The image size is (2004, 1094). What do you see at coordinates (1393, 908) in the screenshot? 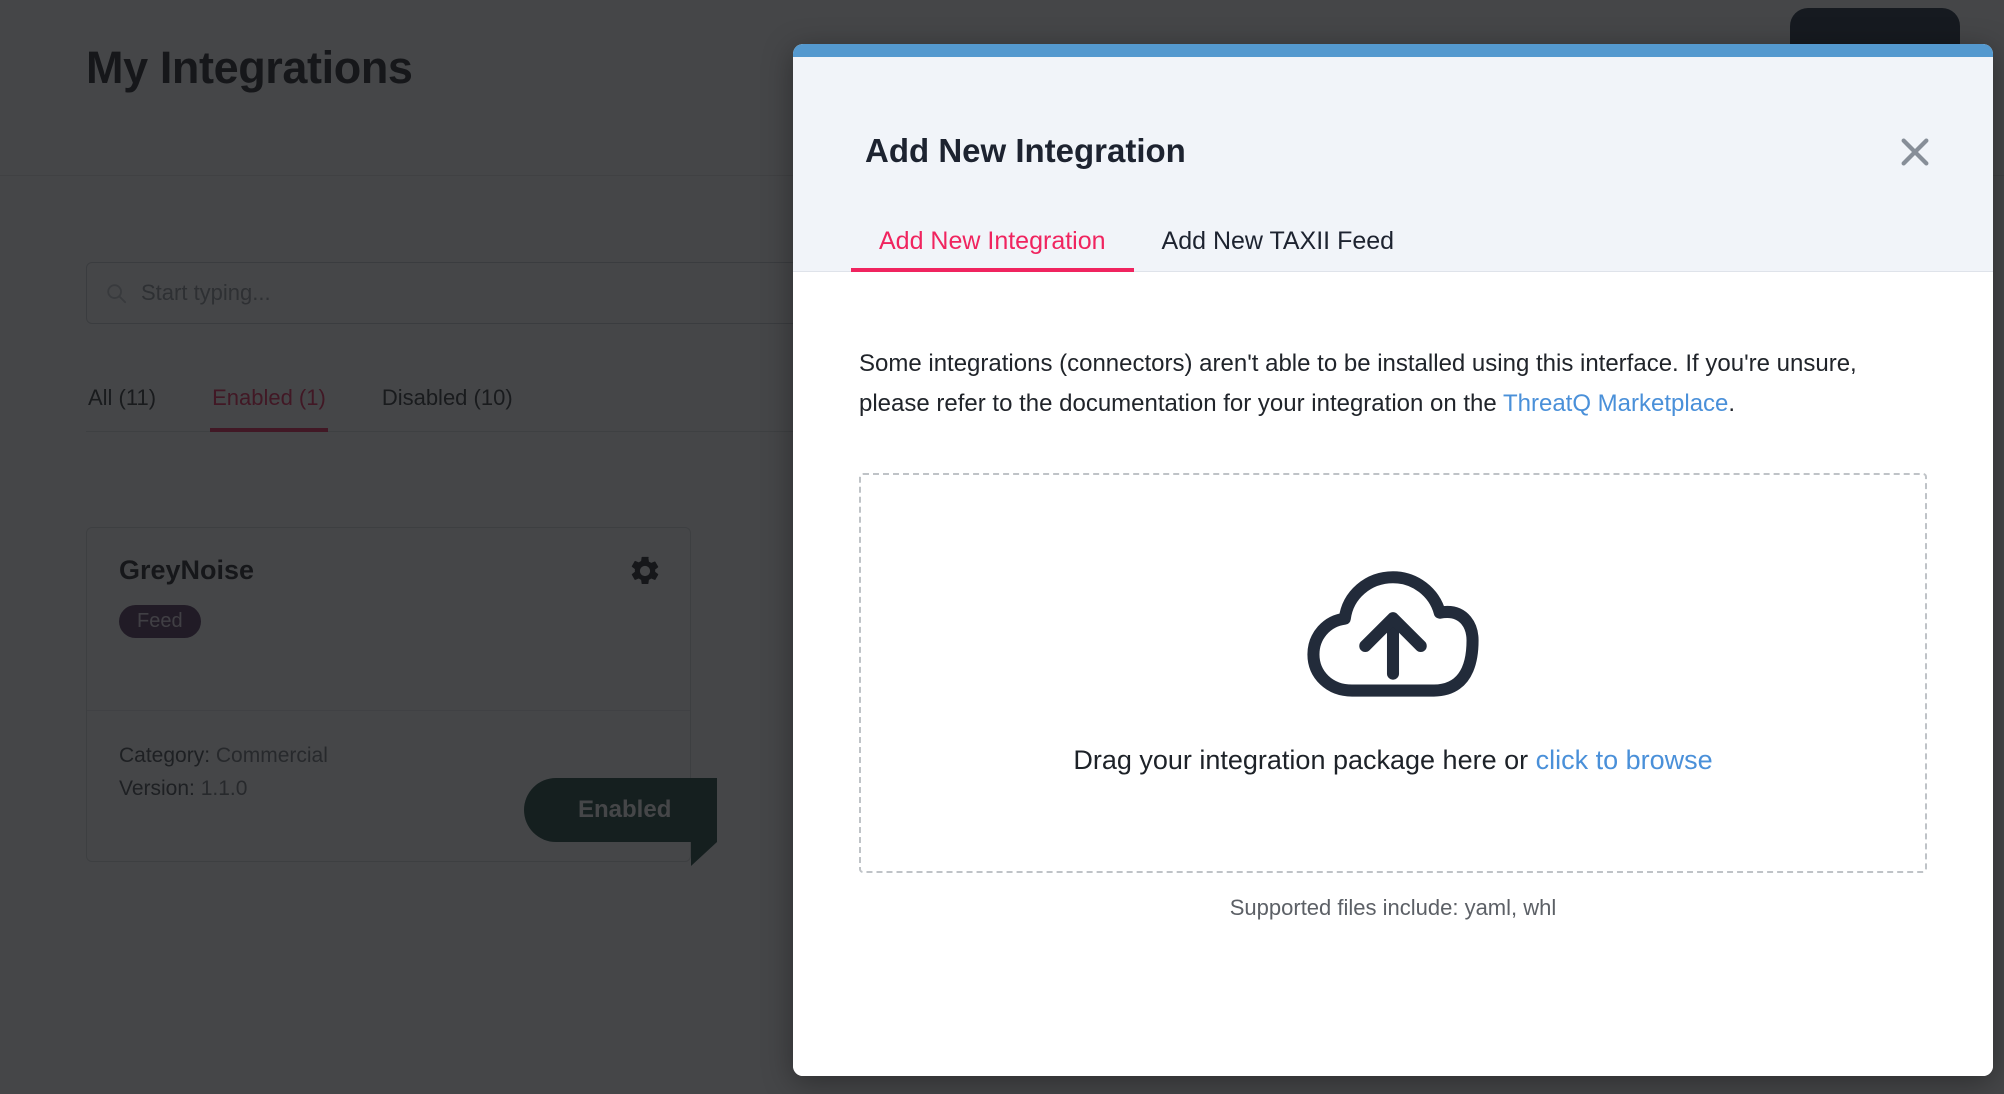
I see `supported-files-text: Supported files include: yaml, whl` at bounding box center [1393, 908].